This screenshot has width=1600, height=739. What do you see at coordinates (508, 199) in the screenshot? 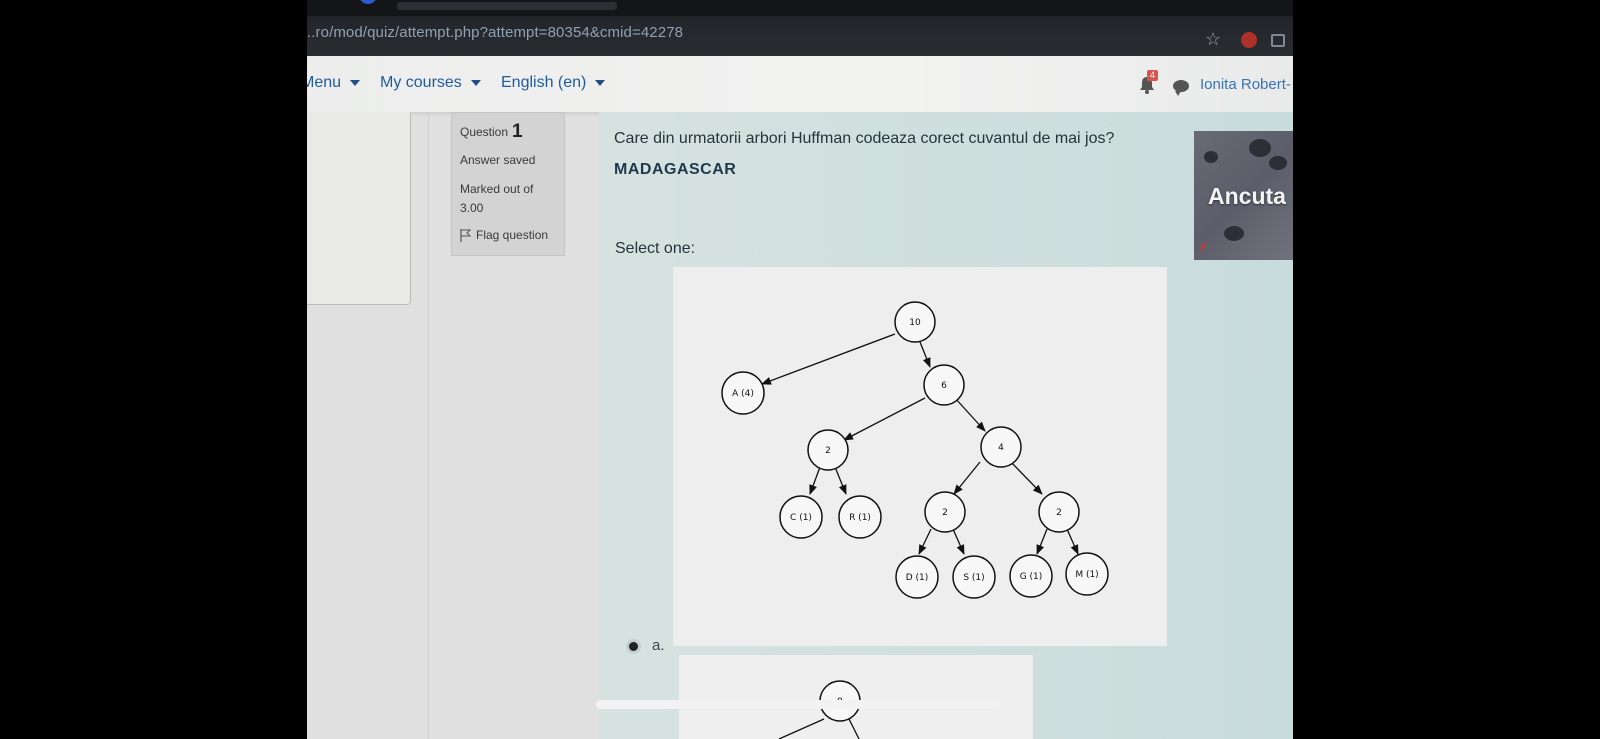
I see `marked-out-of: Marked out of 3.00` at bounding box center [508, 199].